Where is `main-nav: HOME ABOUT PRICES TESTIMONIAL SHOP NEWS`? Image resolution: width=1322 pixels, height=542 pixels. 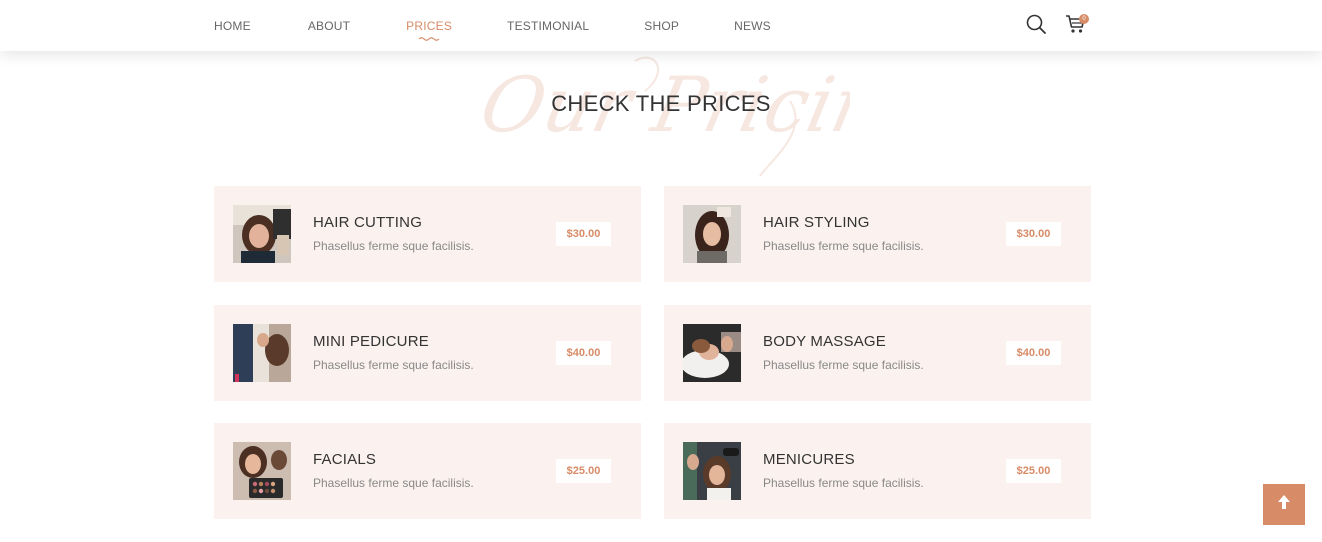 main-nav: HOME ABOUT PRICES TESTIMONIAL SHOP NEWS is located at coordinates (492, 25).